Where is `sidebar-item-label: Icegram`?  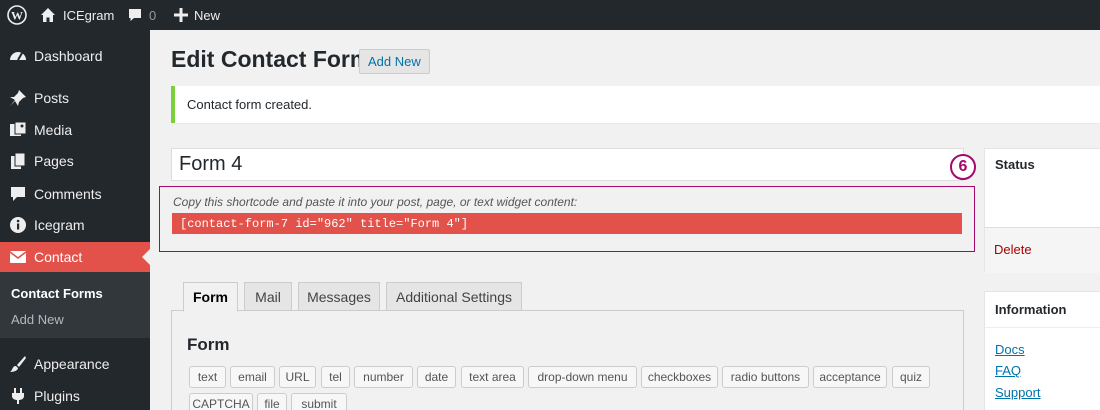
sidebar-item-label: Icegram is located at coordinates (59, 225).